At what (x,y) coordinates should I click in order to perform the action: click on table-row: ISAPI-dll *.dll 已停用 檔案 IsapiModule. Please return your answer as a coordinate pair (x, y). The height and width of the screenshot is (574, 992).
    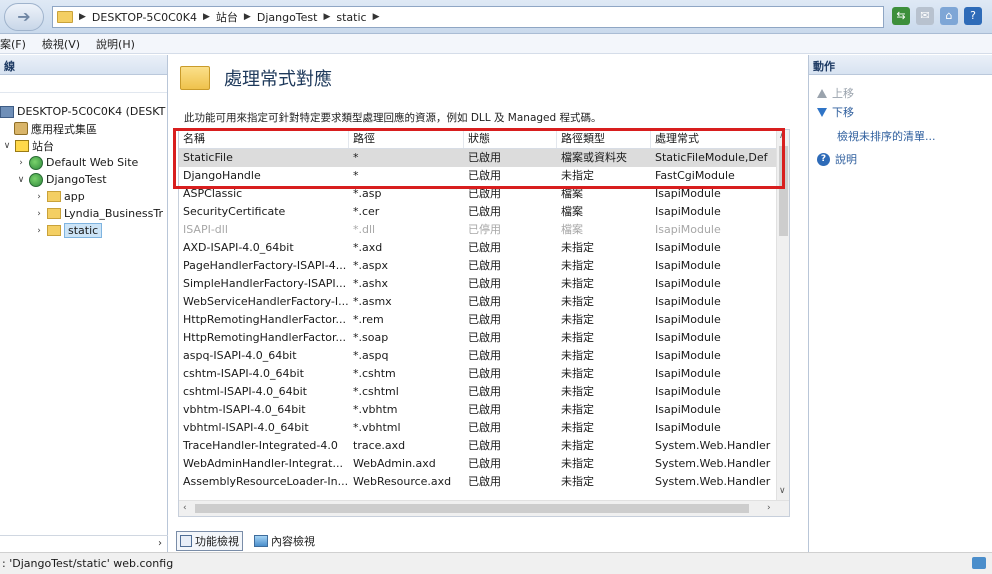
    Looking at the image, I should click on (479, 230).